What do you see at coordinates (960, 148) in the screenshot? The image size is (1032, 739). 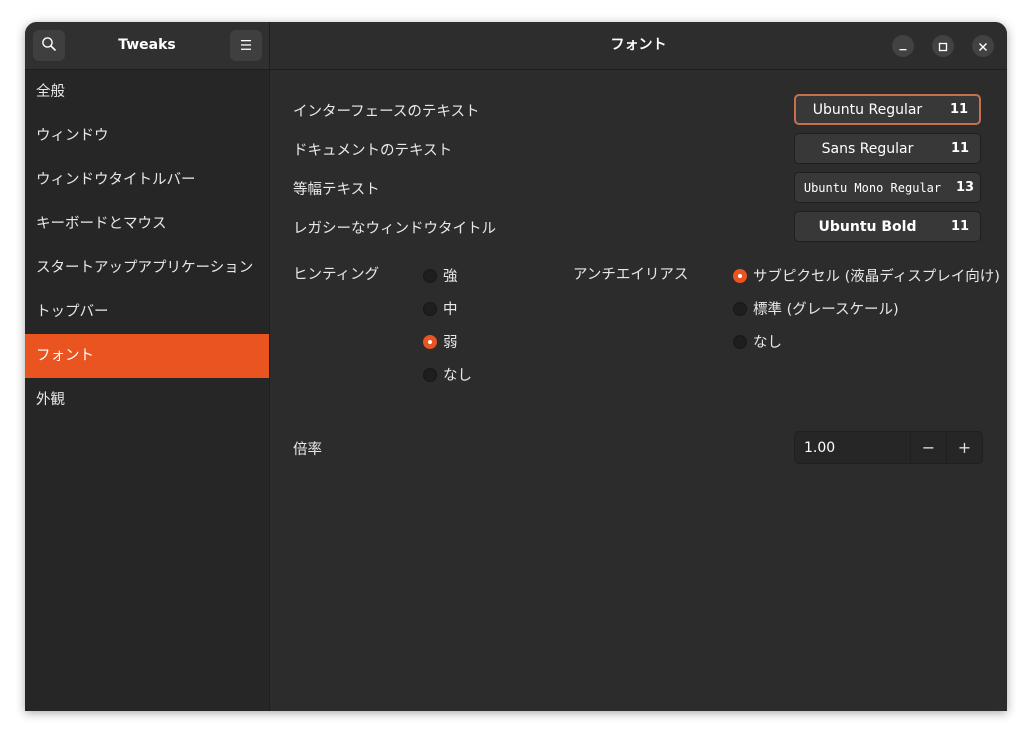 I see `document-font-size: 11` at bounding box center [960, 148].